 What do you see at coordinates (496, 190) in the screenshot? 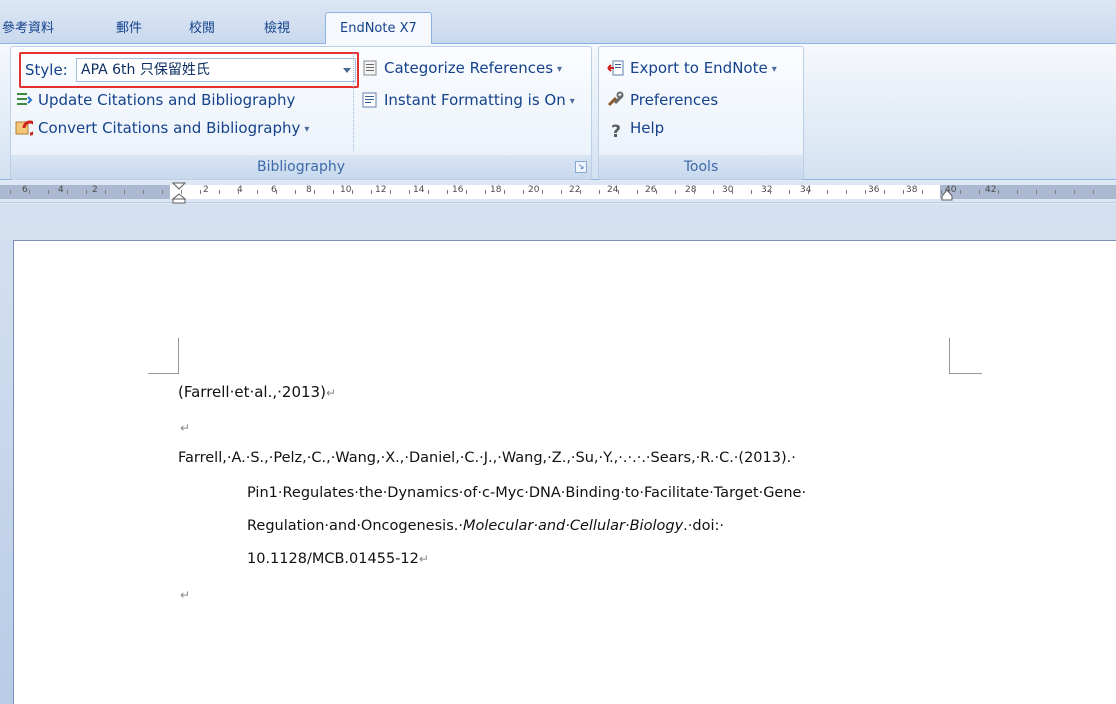
I see `ruler-label: 18` at bounding box center [496, 190].